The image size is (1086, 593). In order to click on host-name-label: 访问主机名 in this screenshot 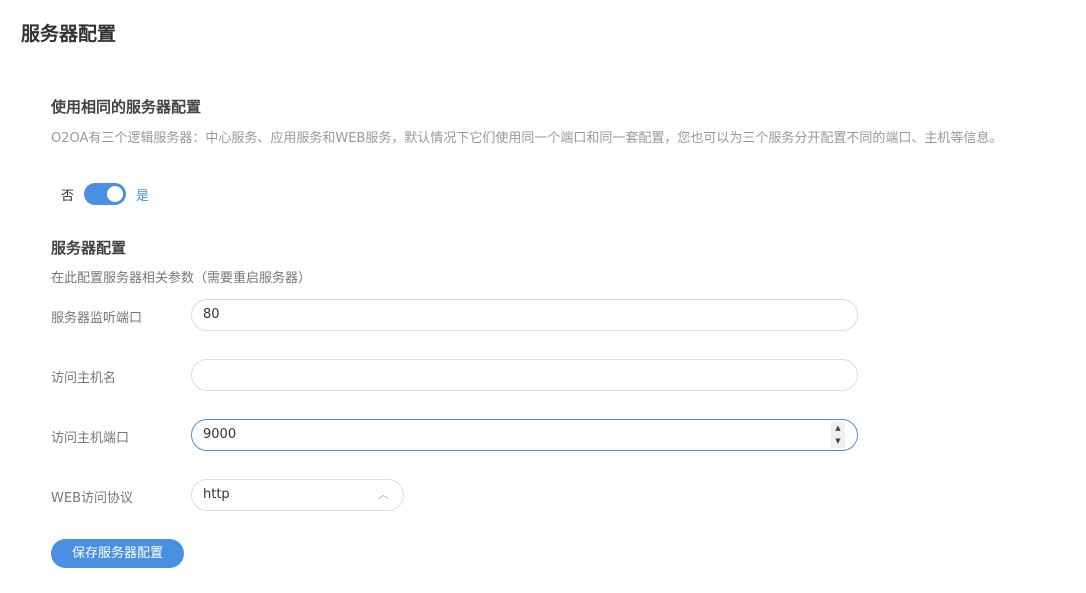, I will do `click(84, 378)`.